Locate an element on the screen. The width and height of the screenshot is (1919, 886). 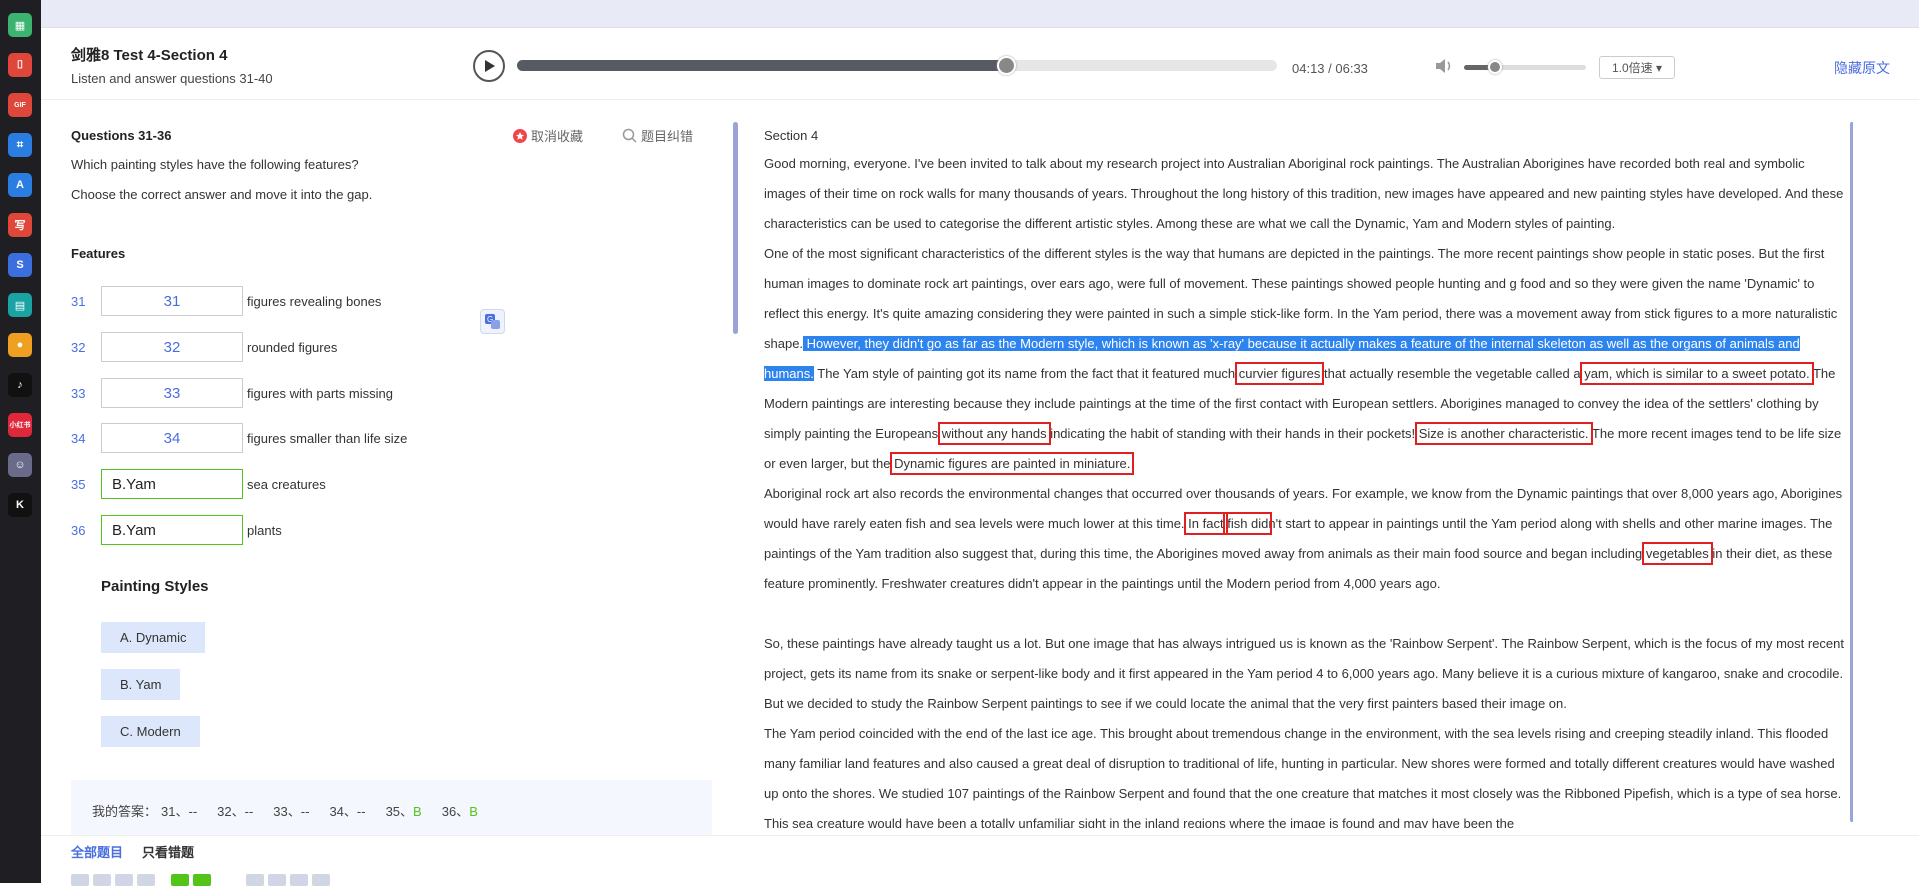
volume-icon is located at coordinates (1444, 68).